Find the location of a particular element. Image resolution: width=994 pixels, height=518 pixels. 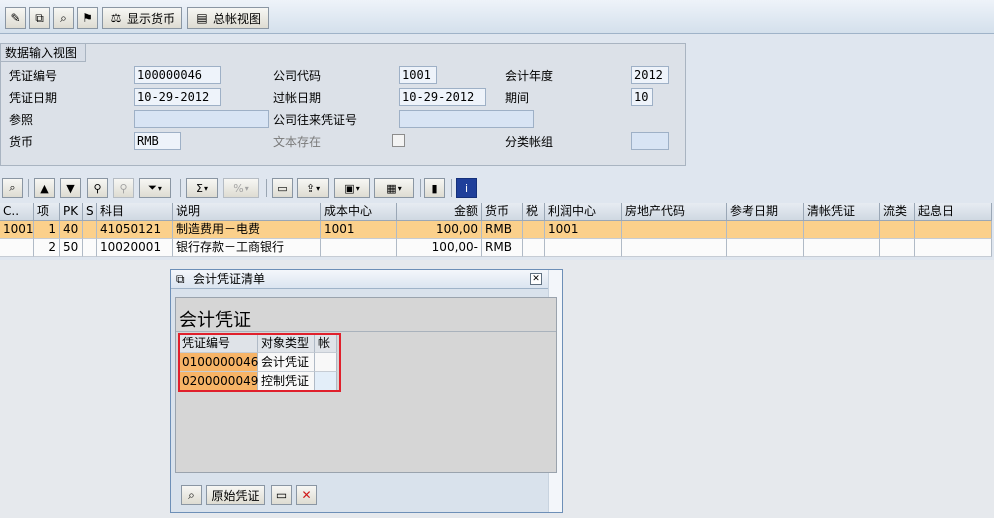

col-header-currency: 货币 is located at coordinates (502, 212).